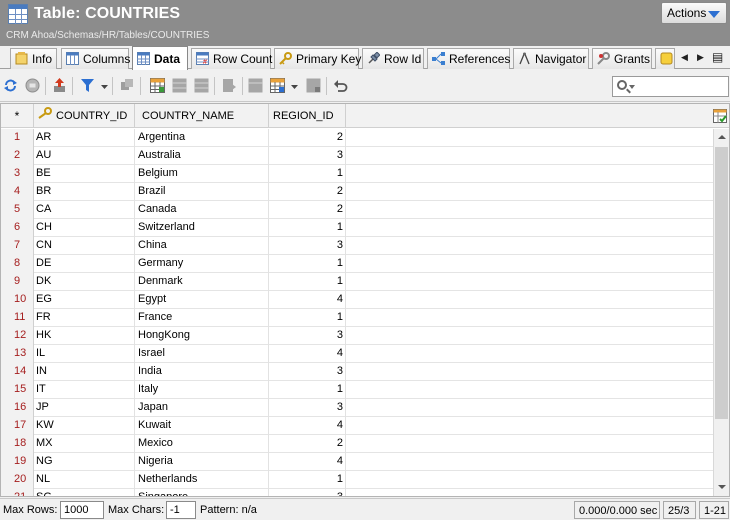  What do you see at coordinates (468, 58) in the screenshot?
I see `tab-references: References` at bounding box center [468, 58].